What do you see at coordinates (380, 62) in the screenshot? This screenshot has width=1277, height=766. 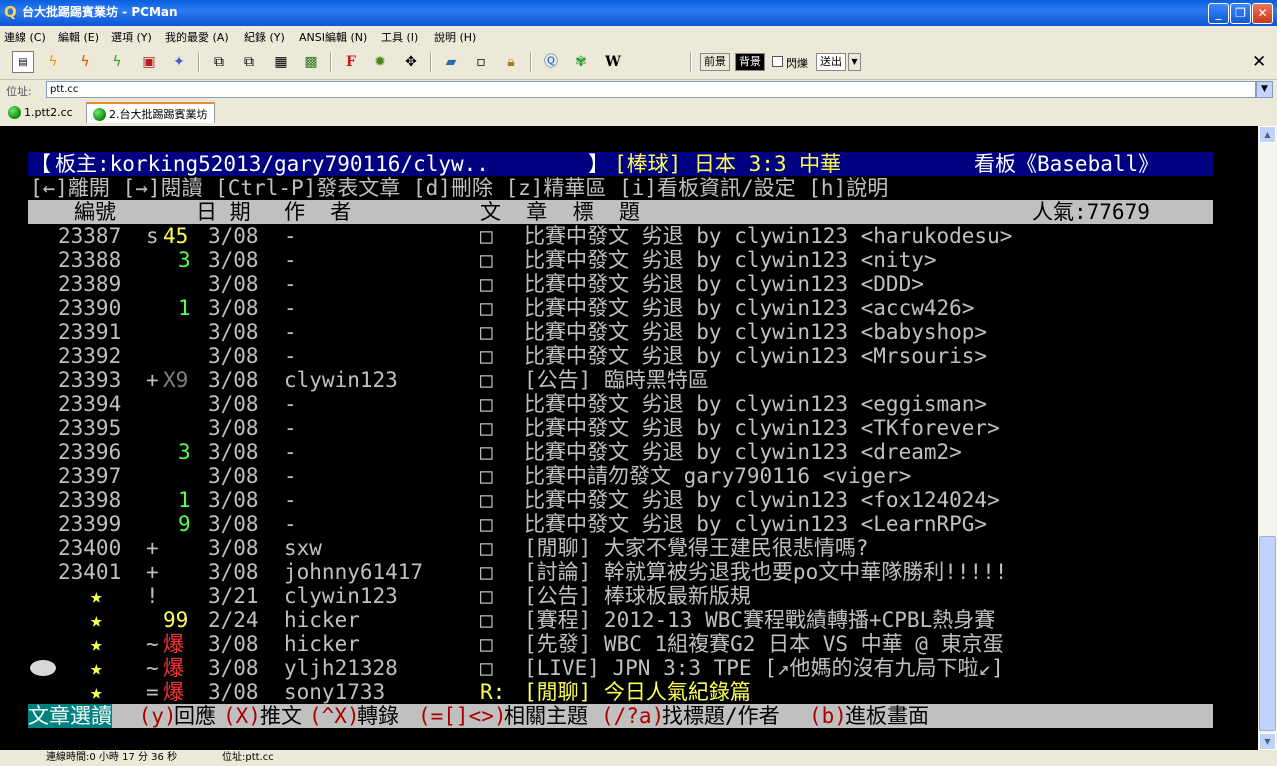 I see `settings-gear-icon: ✹` at bounding box center [380, 62].